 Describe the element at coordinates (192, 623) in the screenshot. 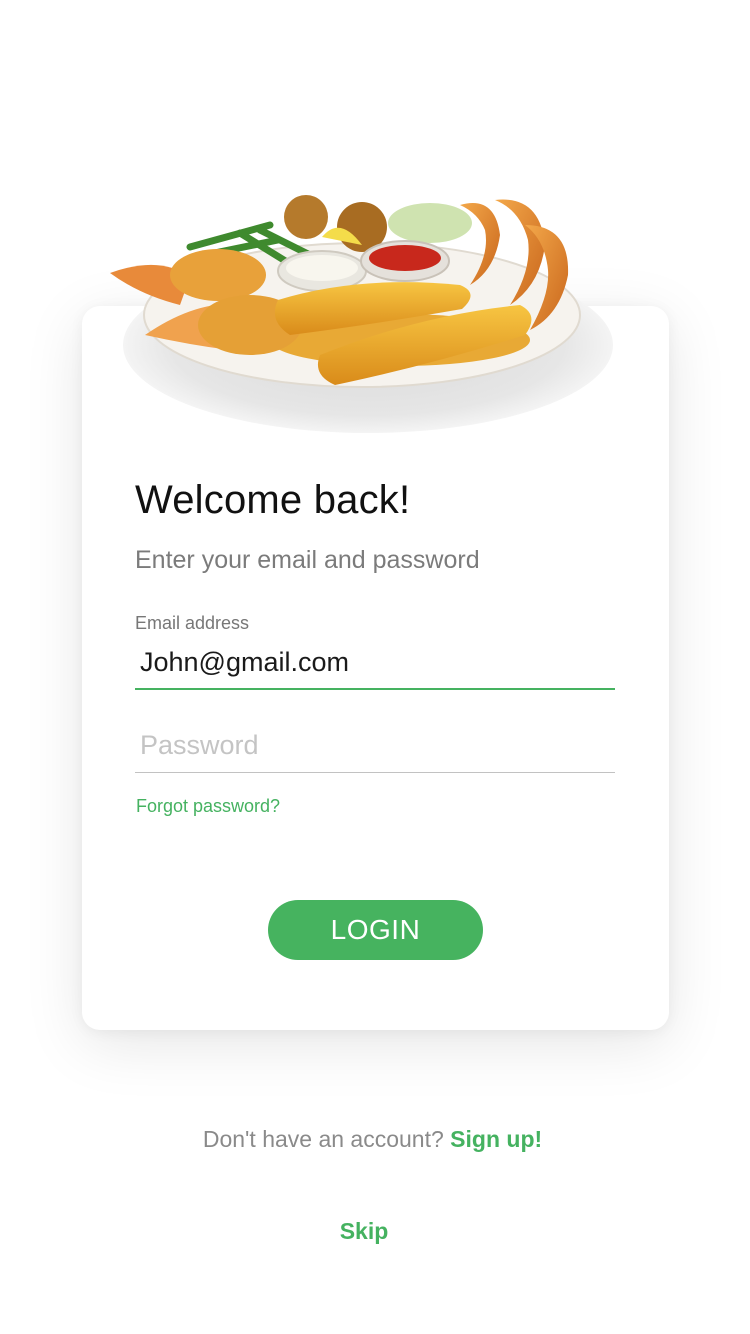

I see `email-label: Email address` at that location.